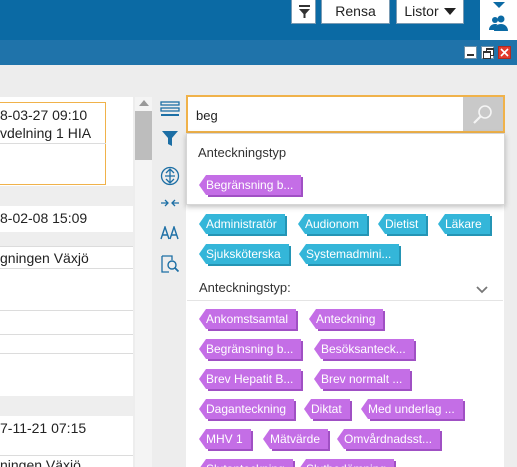  What do you see at coordinates (170, 282) in the screenshot?
I see `tool-column` at bounding box center [170, 282].